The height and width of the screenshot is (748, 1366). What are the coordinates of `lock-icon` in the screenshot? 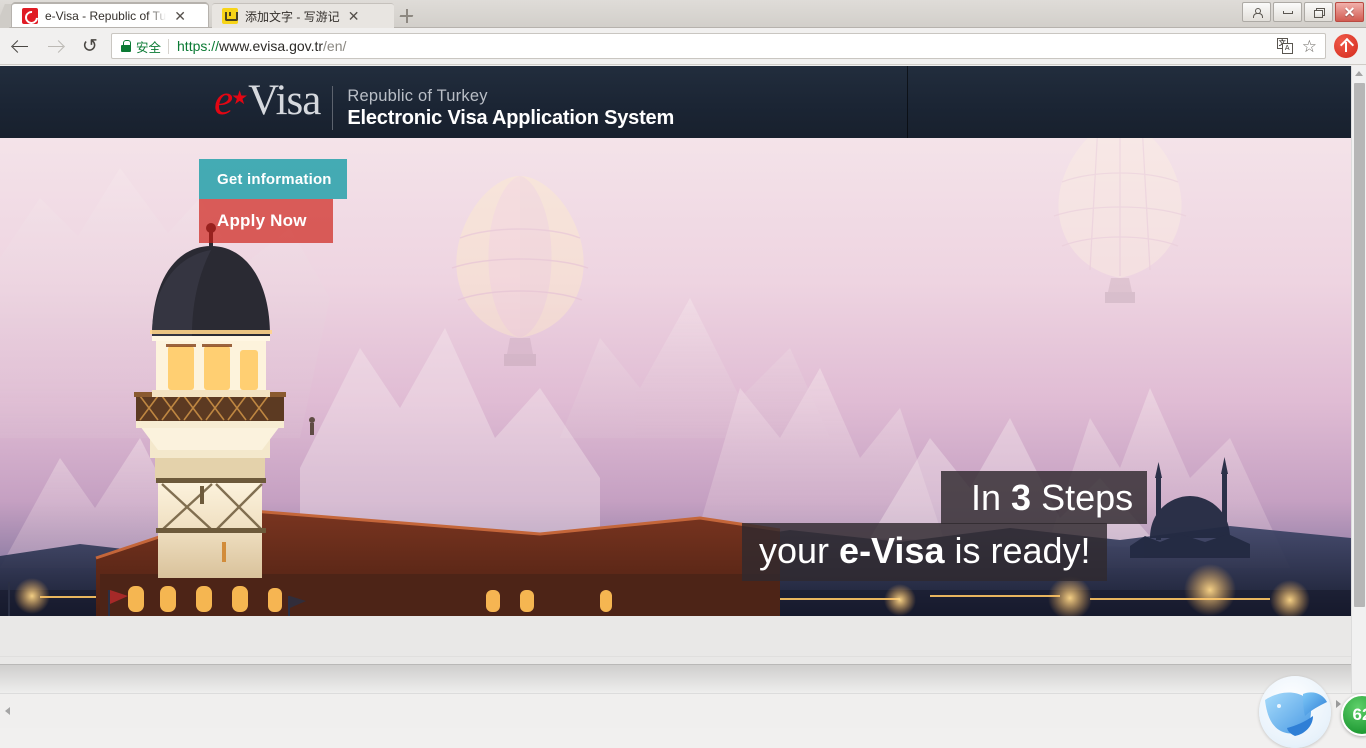 It's located at (126, 46).